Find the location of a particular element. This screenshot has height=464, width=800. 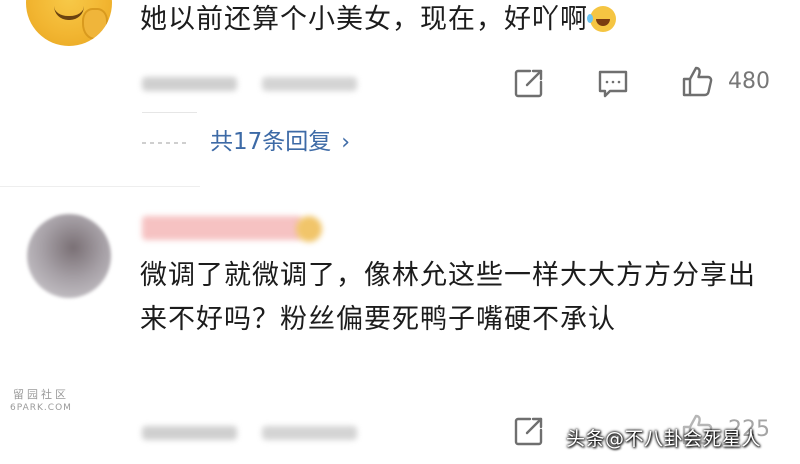

reply-dash is located at coordinates (166, 143).